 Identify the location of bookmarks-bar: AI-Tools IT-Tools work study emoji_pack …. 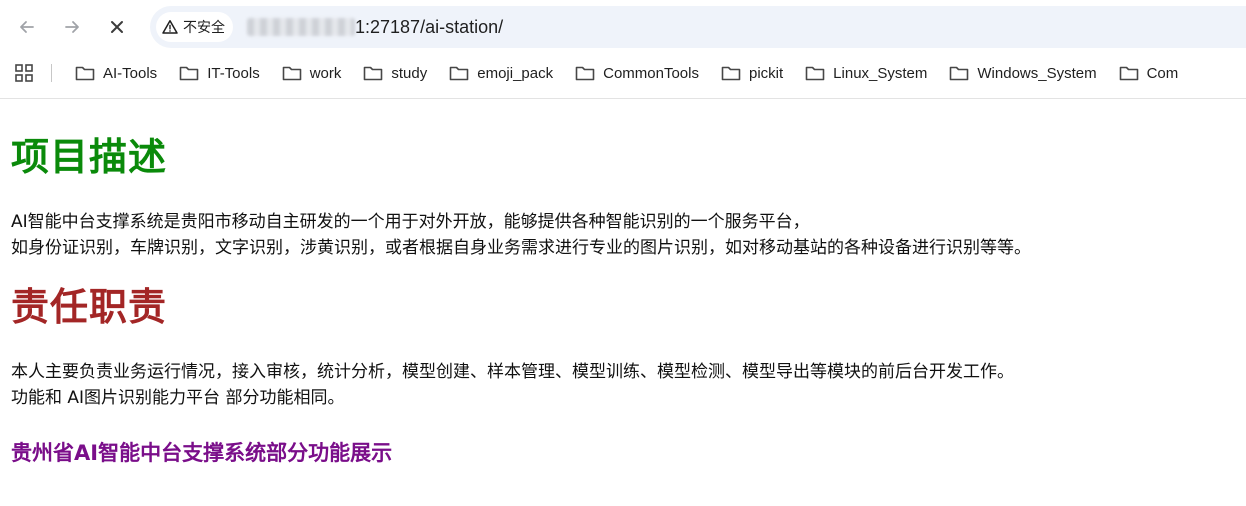
(623, 73).